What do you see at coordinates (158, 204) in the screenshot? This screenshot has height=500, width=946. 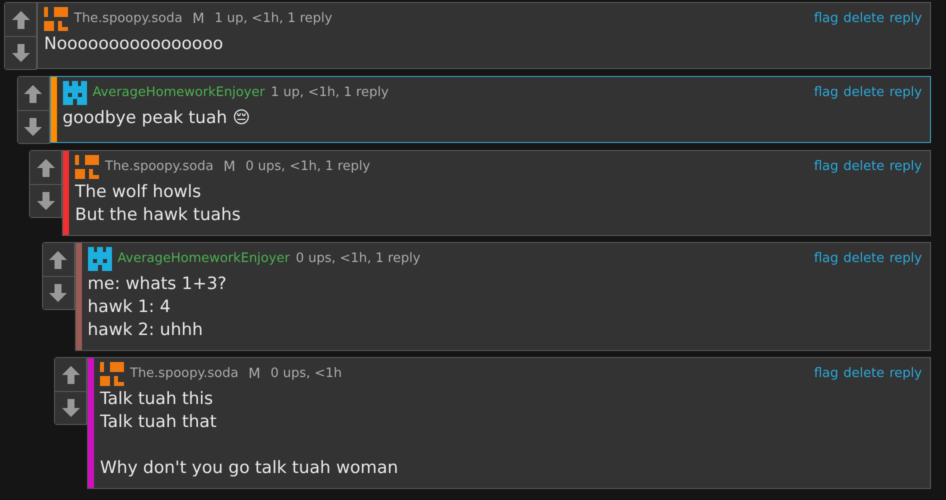 I see `comment-text: The wolf howls But the hawk tuahs` at bounding box center [158, 204].